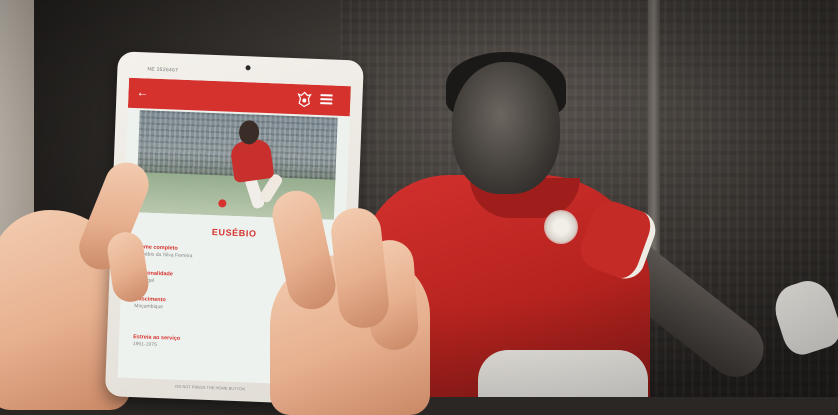 This screenshot has height=415, width=838. Describe the element at coordinates (210, 387) in the screenshot. I see `home-button-caption: DO NOT PRESS THE HOME BUTTON` at that location.